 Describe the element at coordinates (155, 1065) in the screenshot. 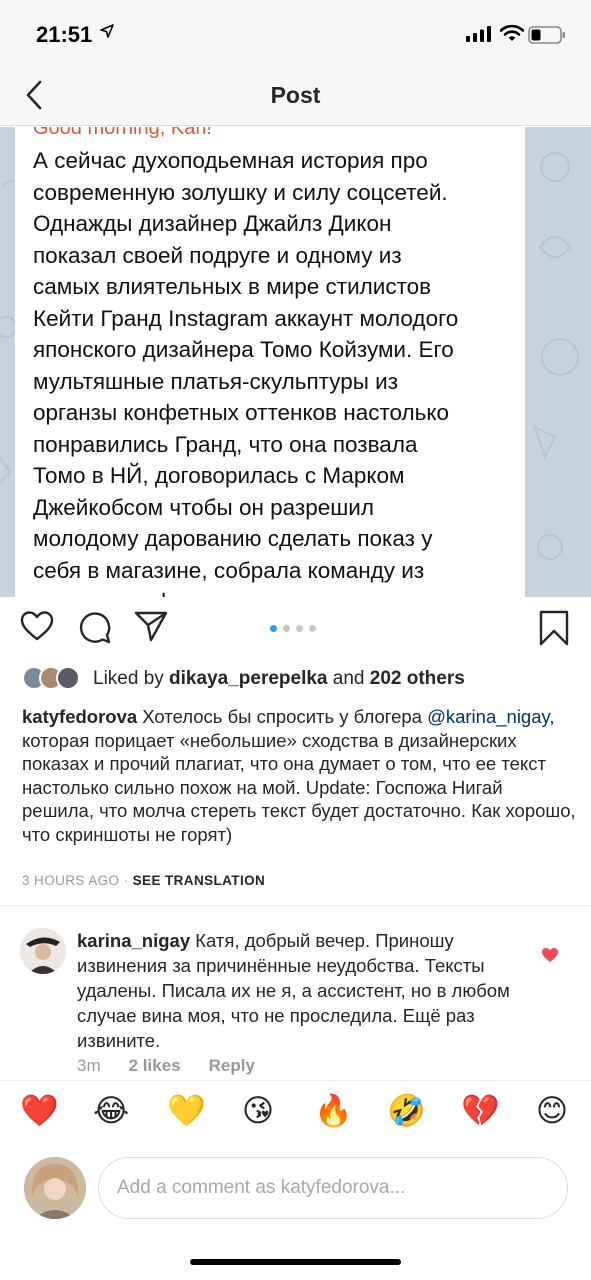

I see `comment-likes: 2 likes` at that location.